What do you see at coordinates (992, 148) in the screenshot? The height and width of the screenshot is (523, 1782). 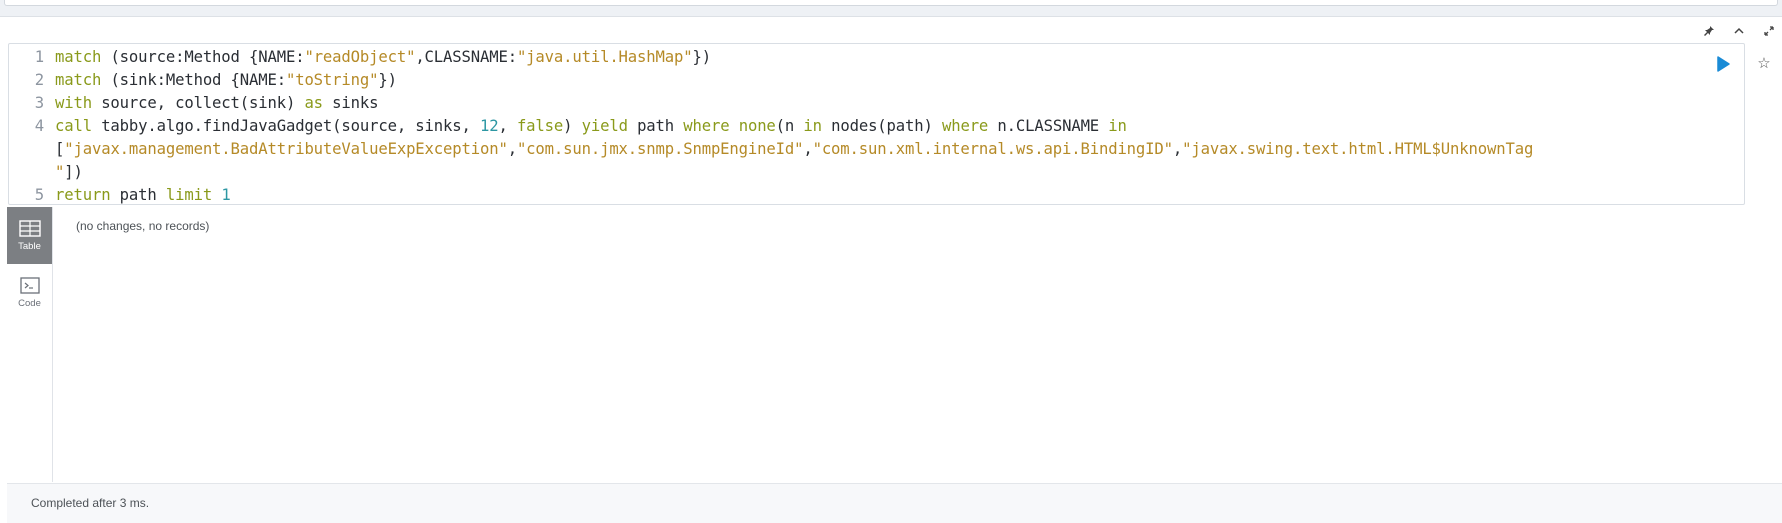 I see `string-token: "com.sun.xml.internal.ws.api.BindingID"` at bounding box center [992, 148].